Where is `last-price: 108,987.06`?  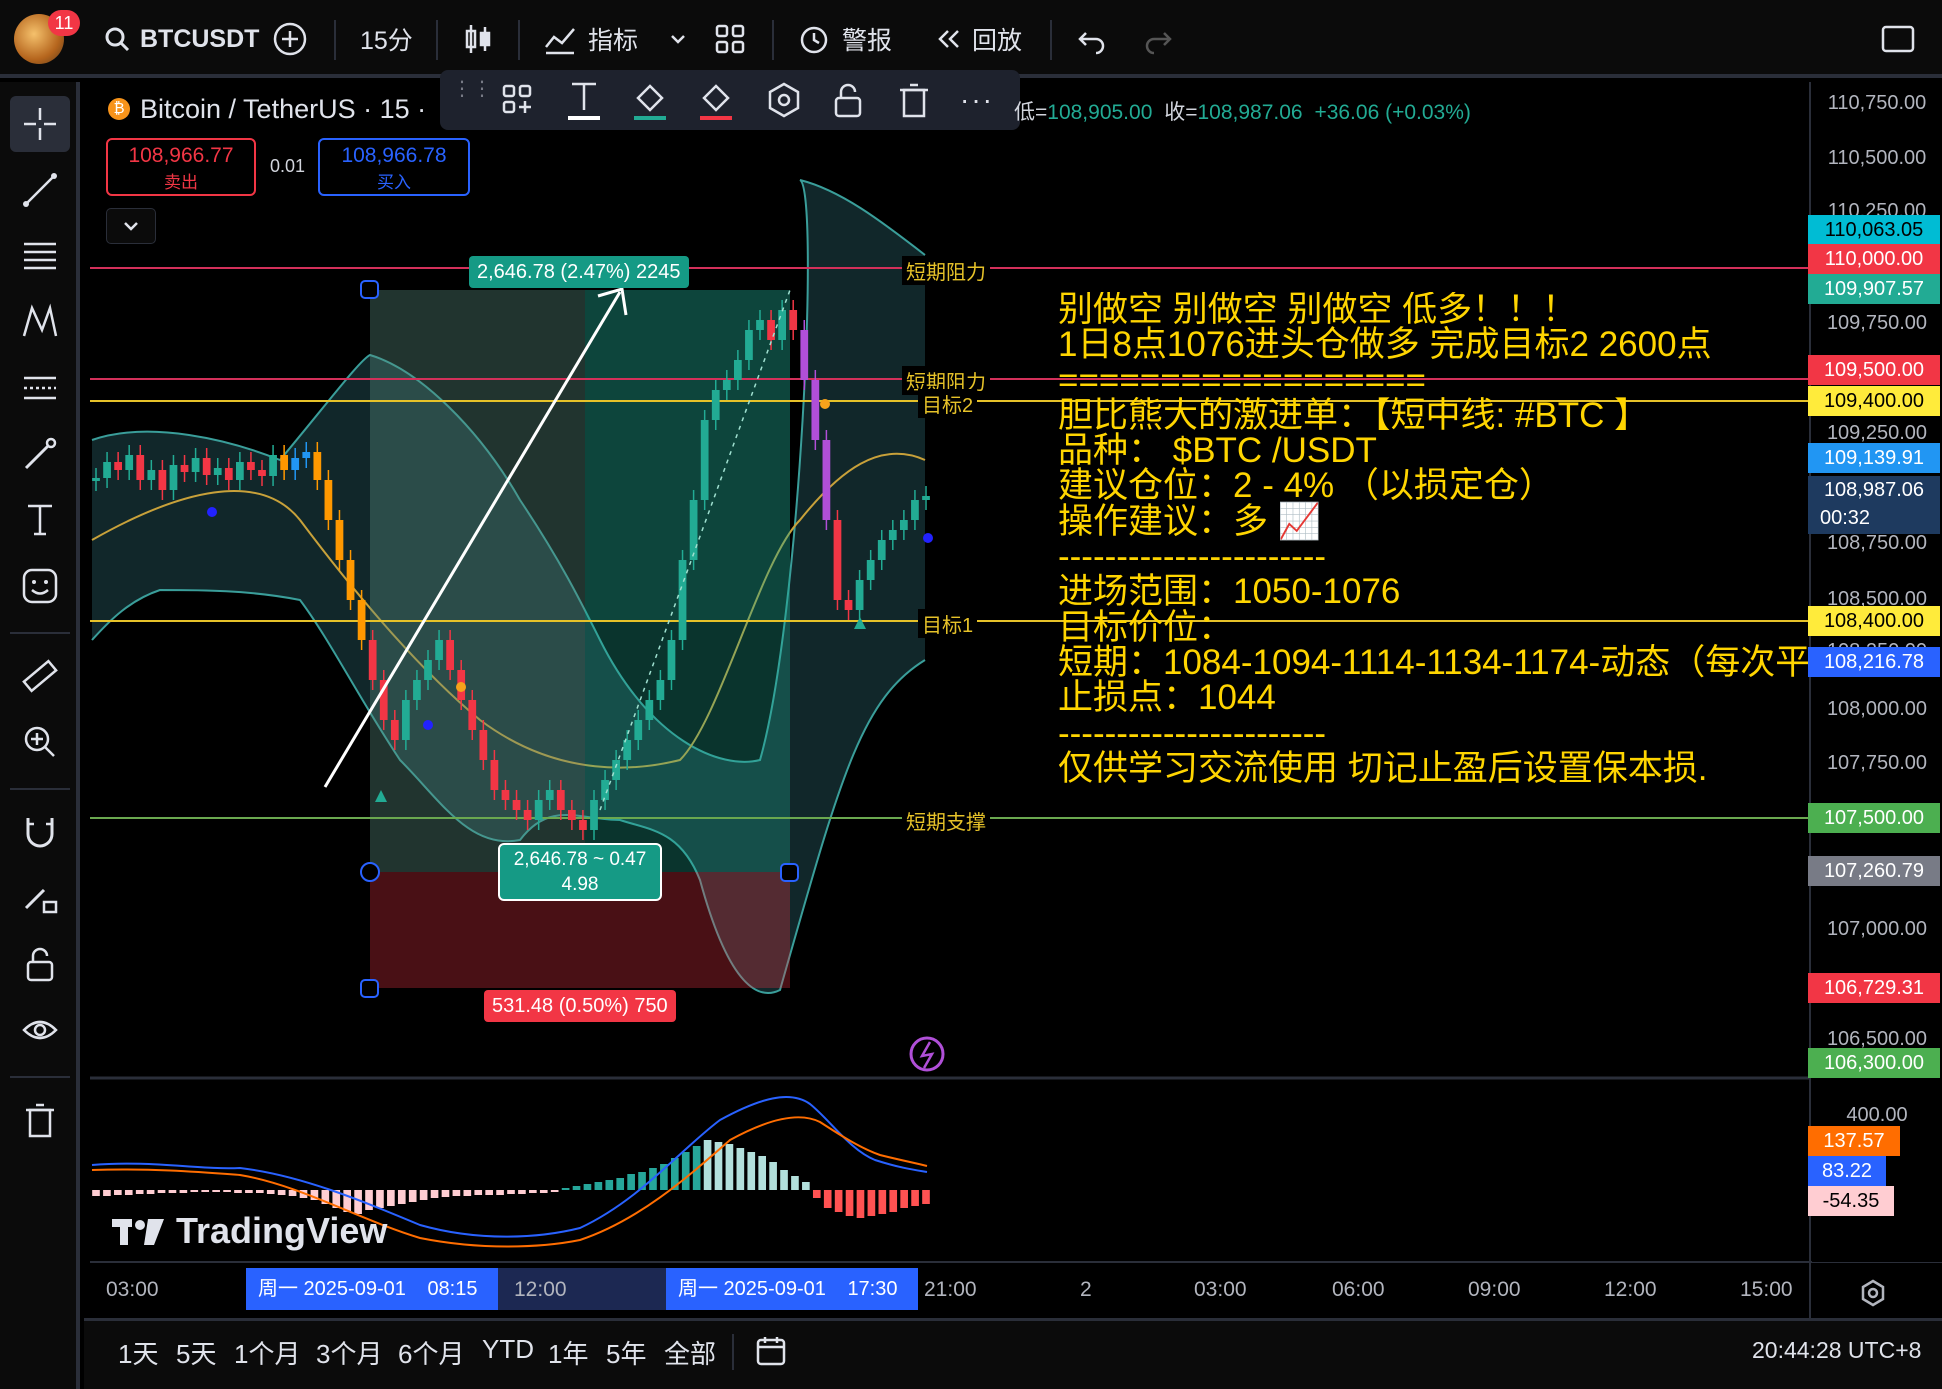 last-price: 108,987.06 is located at coordinates (1874, 490).